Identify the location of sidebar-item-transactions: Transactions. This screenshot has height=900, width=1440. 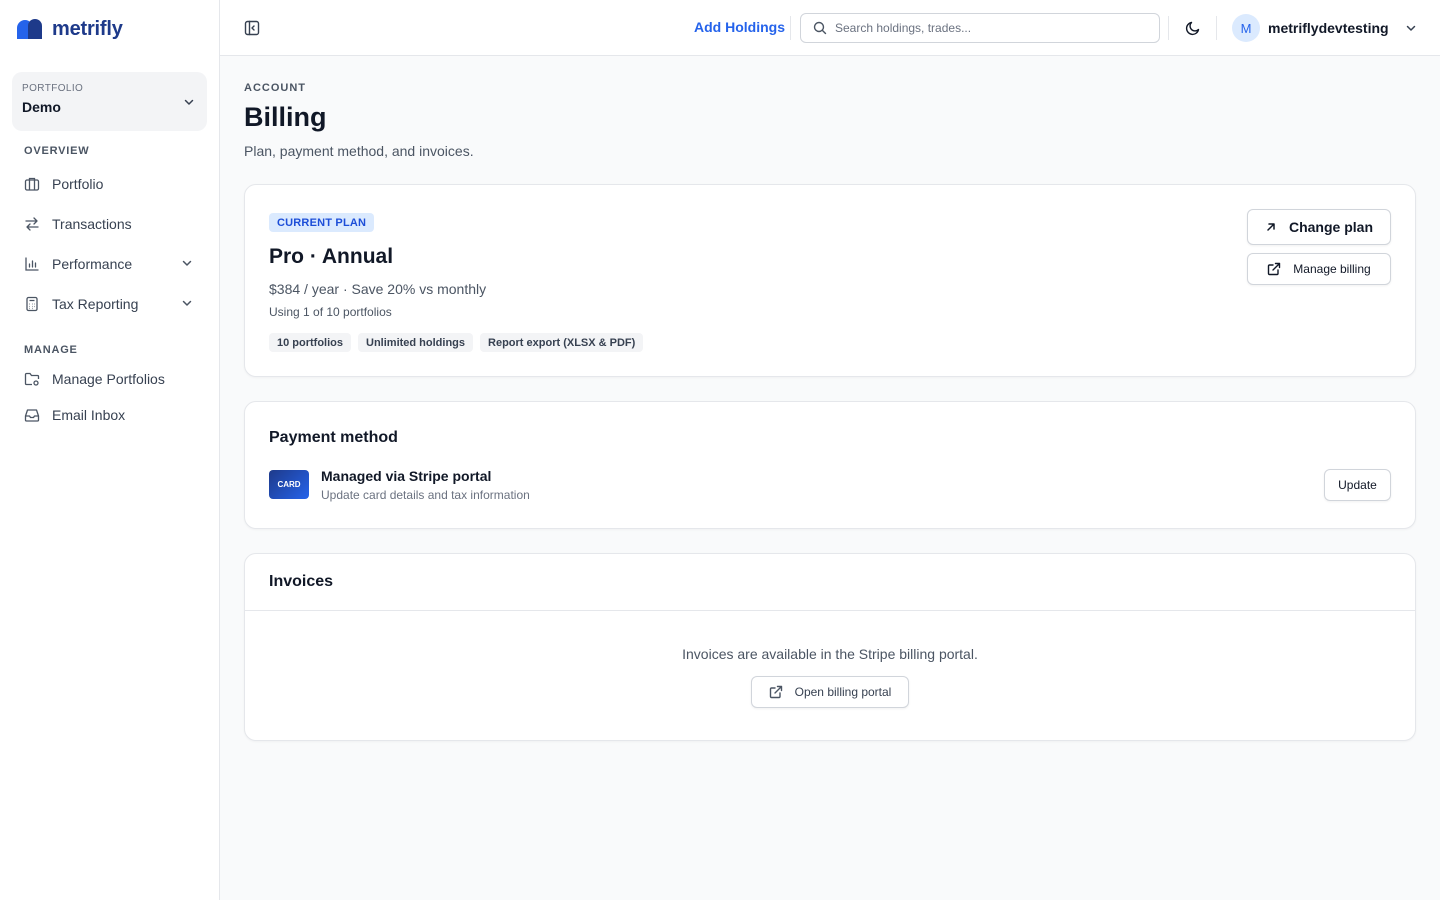
(109, 224).